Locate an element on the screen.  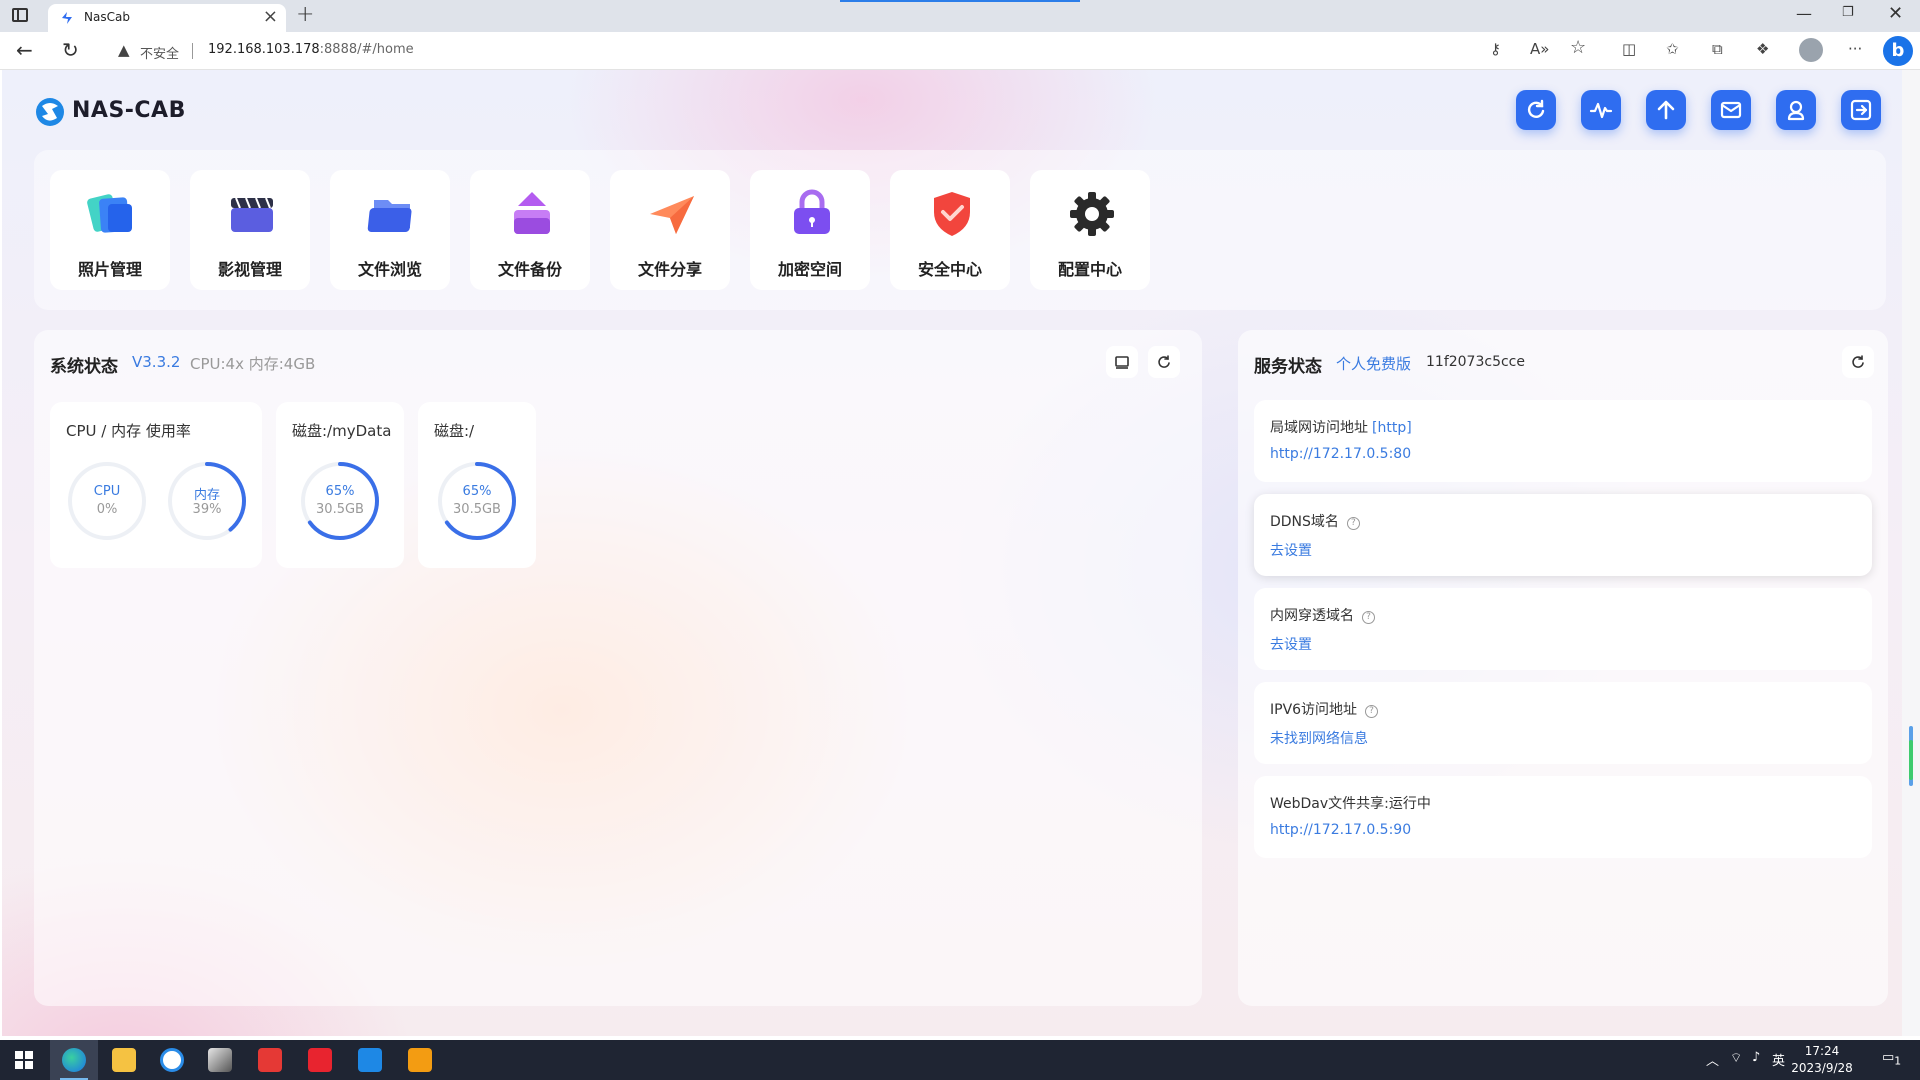
tunnel-setup-link: 去设置 is located at coordinates (1291, 644).